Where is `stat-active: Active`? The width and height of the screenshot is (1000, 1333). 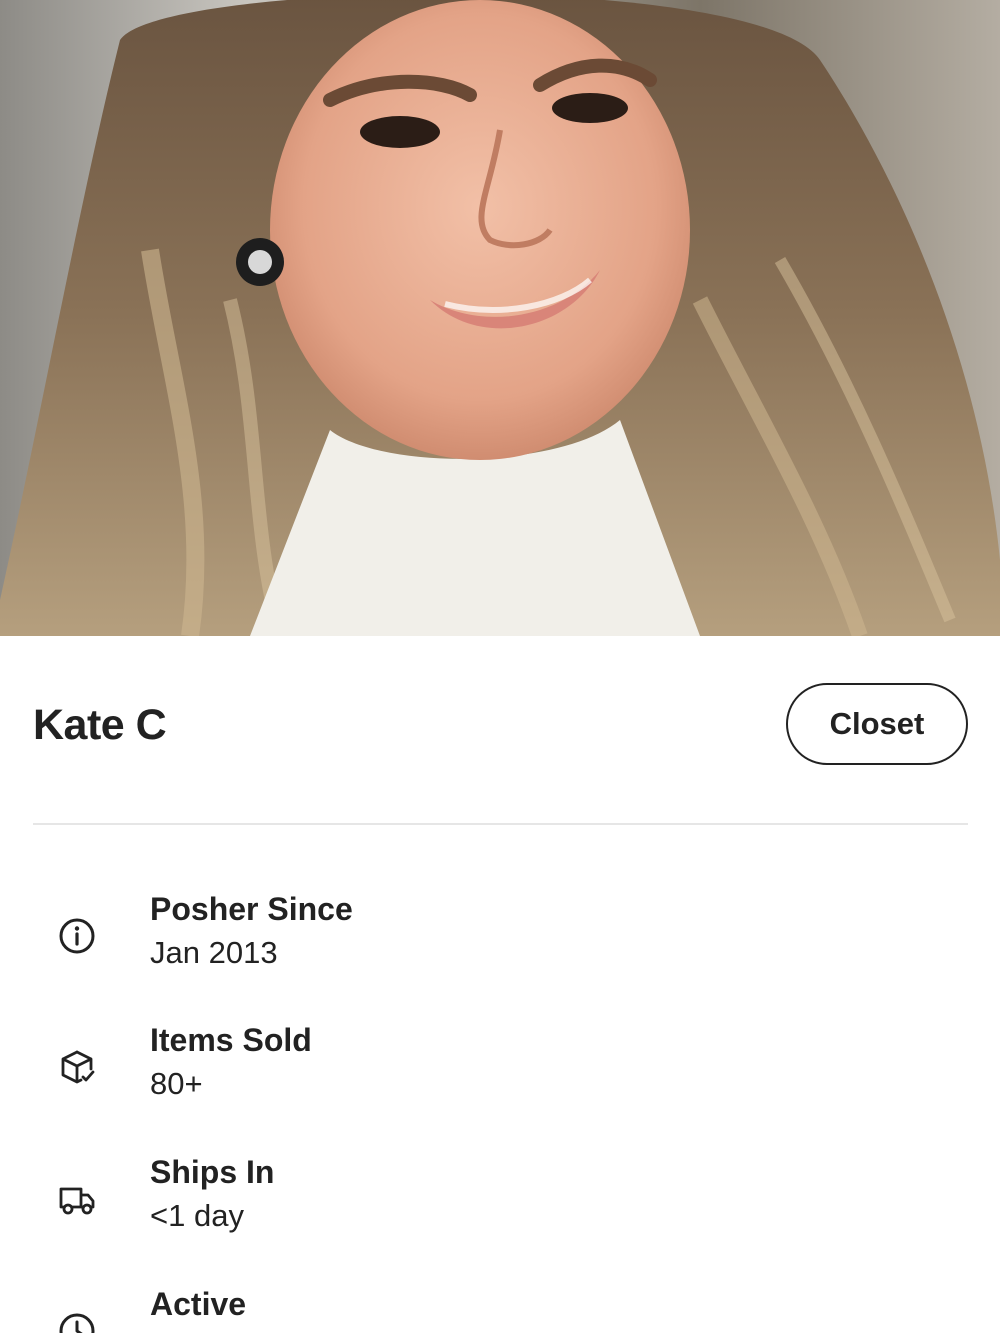
stat-active: Active is located at coordinates (500, 1309).